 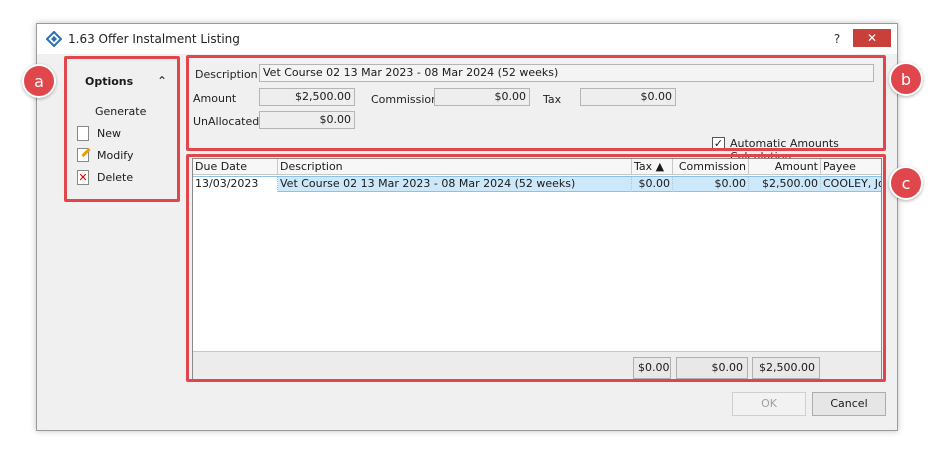 I want to click on title-bar: 1.63 Offer Instalment Listing ? ✕, so click(x=467, y=39).